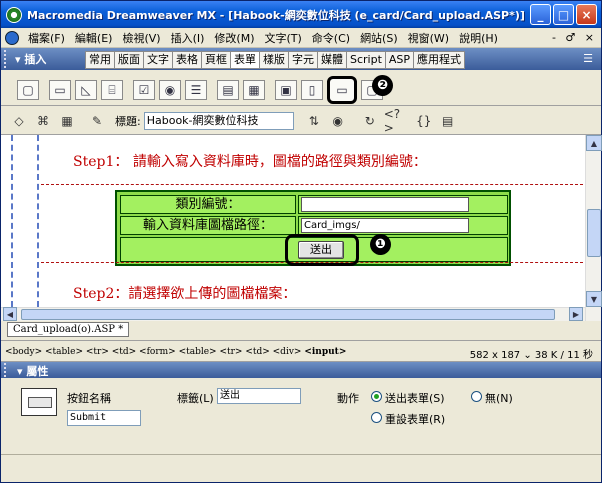 The width and height of the screenshot is (602, 483). What do you see at coordinates (382, 85) in the screenshot?
I see `callout-badge-2: ❷` at bounding box center [382, 85].